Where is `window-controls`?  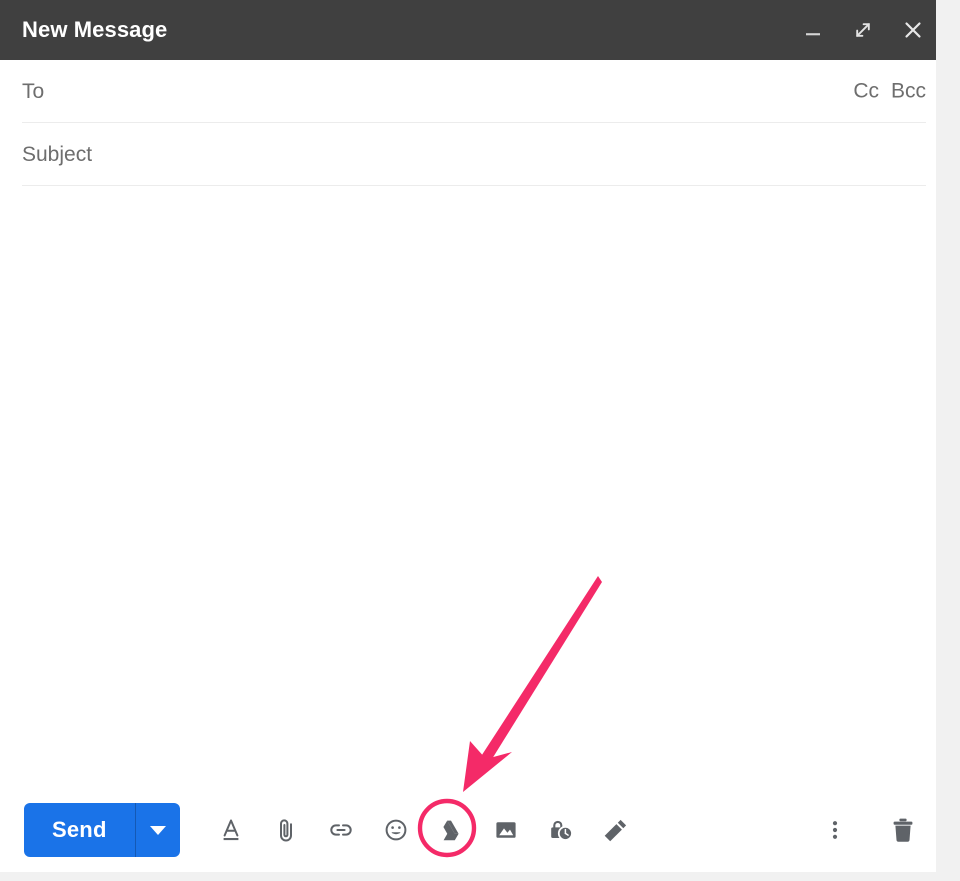 window-controls is located at coordinates (863, 30).